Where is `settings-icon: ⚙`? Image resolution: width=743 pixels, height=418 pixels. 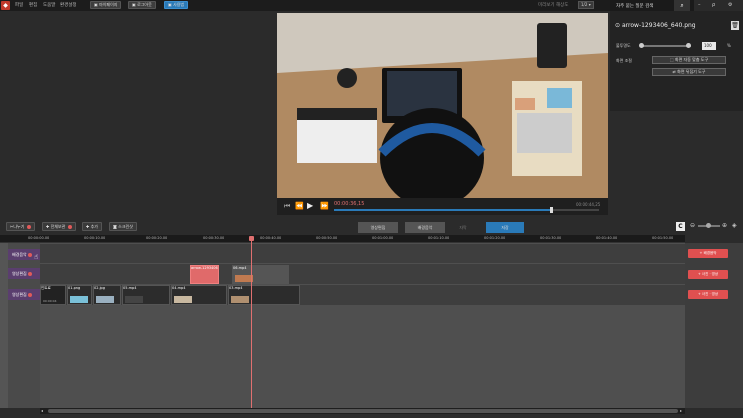 settings-icon: ⚙ is located at coordinates (730, 5).